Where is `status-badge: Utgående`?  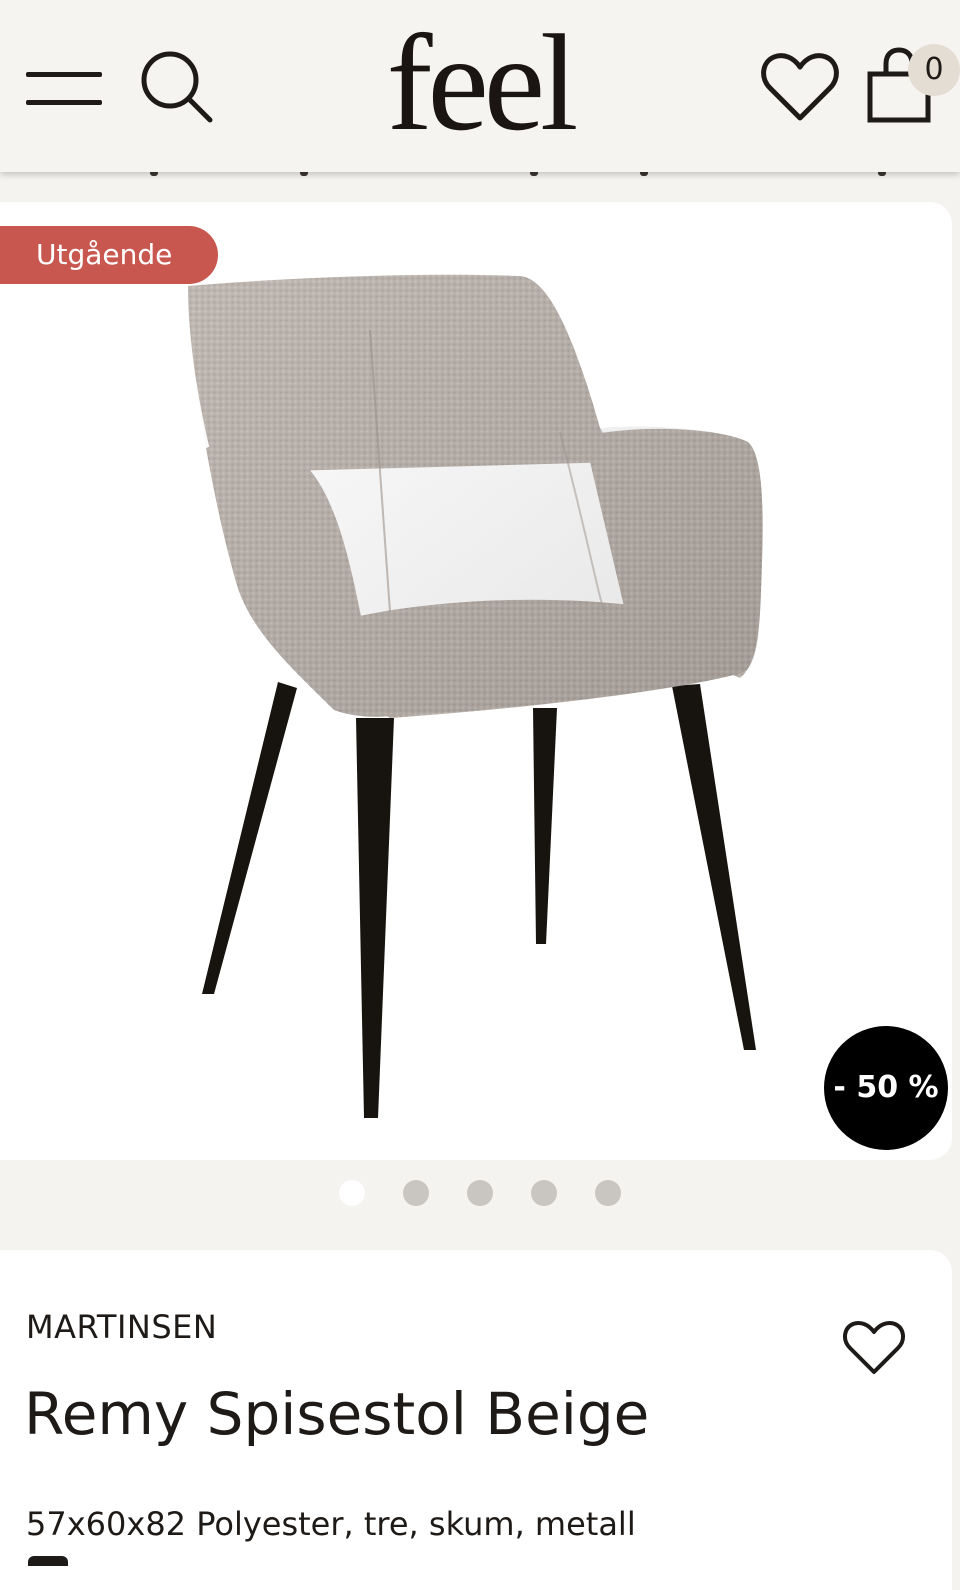
status-badge: Utgående is located at coordinates (109, 255).